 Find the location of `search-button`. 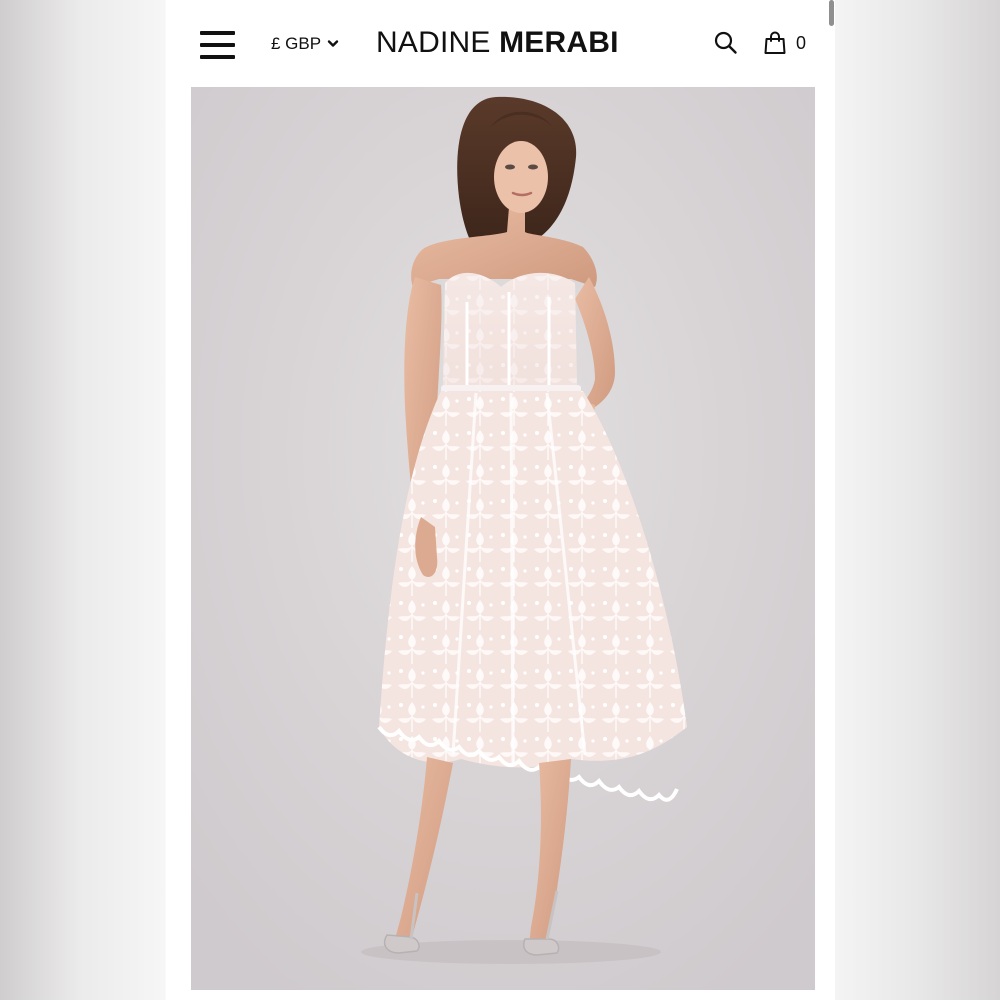

search-button is located at coordinates (726, 43).